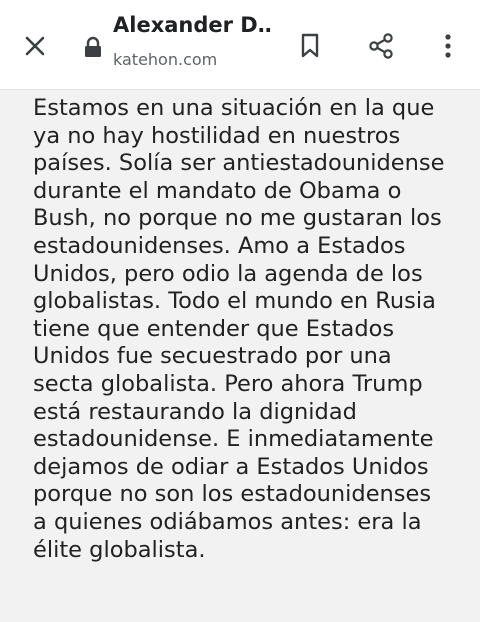 This screenshot has width=480, height=622. What do you see at coordinates (228, 273) in the screenshot?
I see `paragraph-line: Unidos, pero odio la agenda de los` at bounding box center [228, 273].